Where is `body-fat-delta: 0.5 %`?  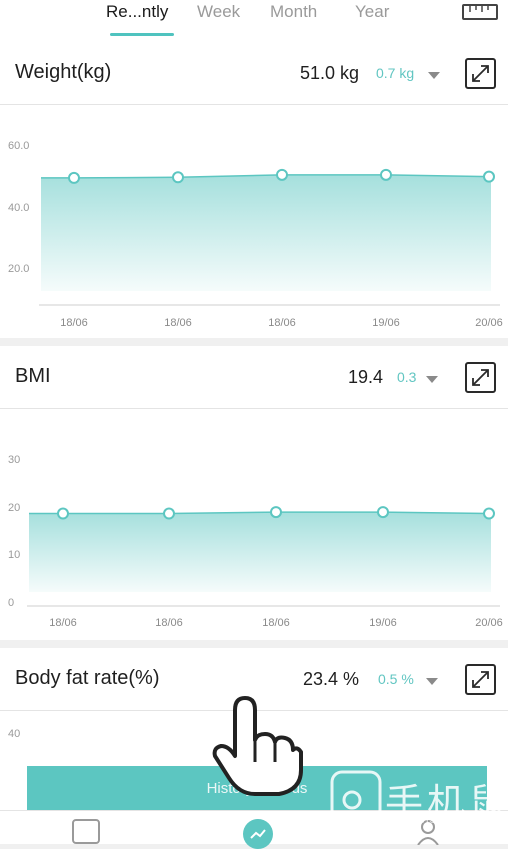
body-fat-delta: 0.5 % is located at coordinates (396, 679).